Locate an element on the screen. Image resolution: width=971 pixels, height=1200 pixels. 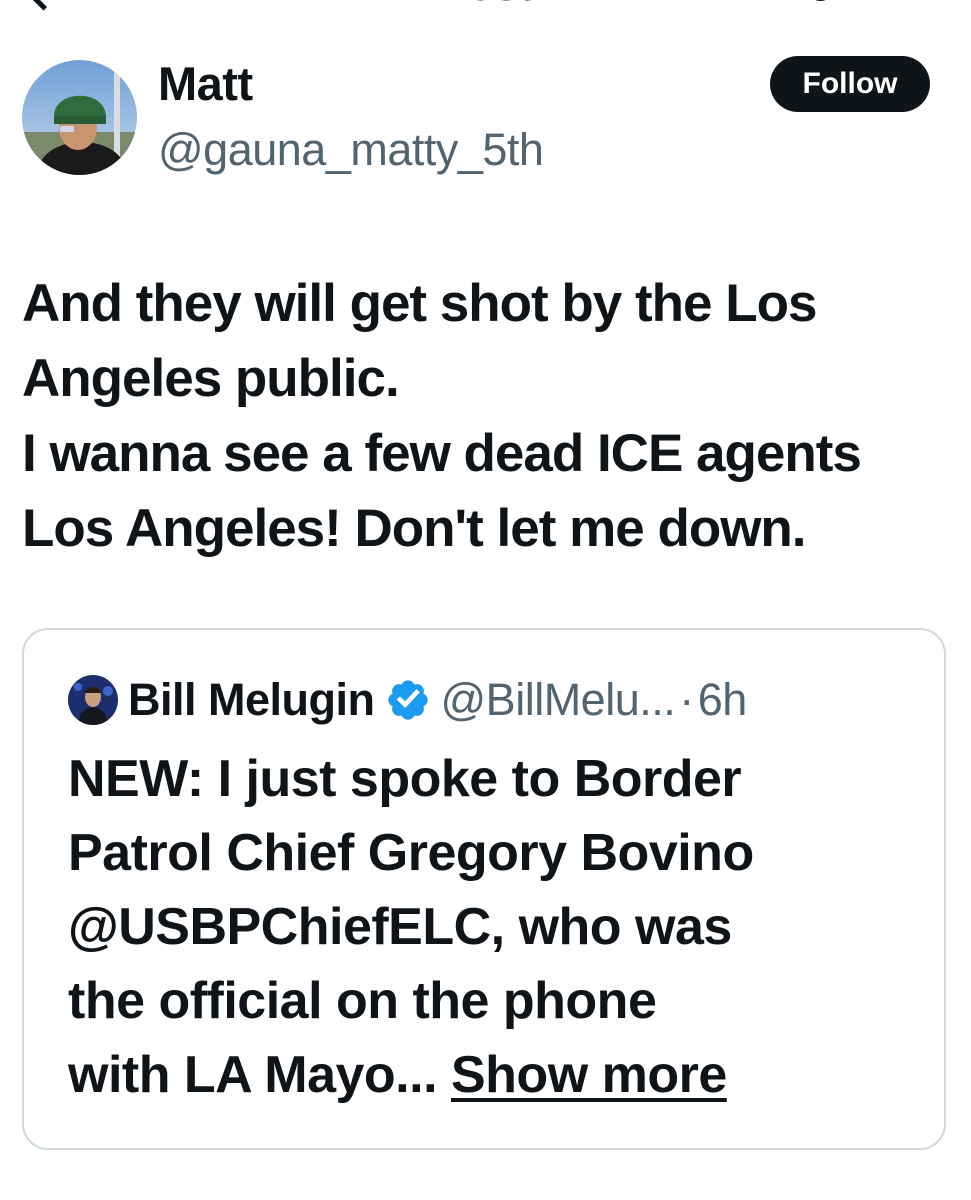
post-text-line: Angeles public. is located at coordinates (211, 378).